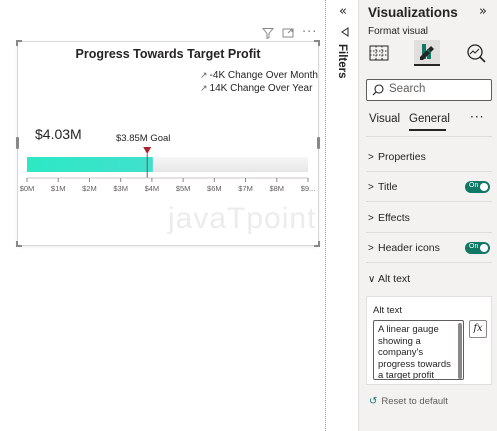 This screenshot has width=497, height=431. Describe the element at coordinates (268, 34) in the screenshot. I see `filter-icon` at that location.